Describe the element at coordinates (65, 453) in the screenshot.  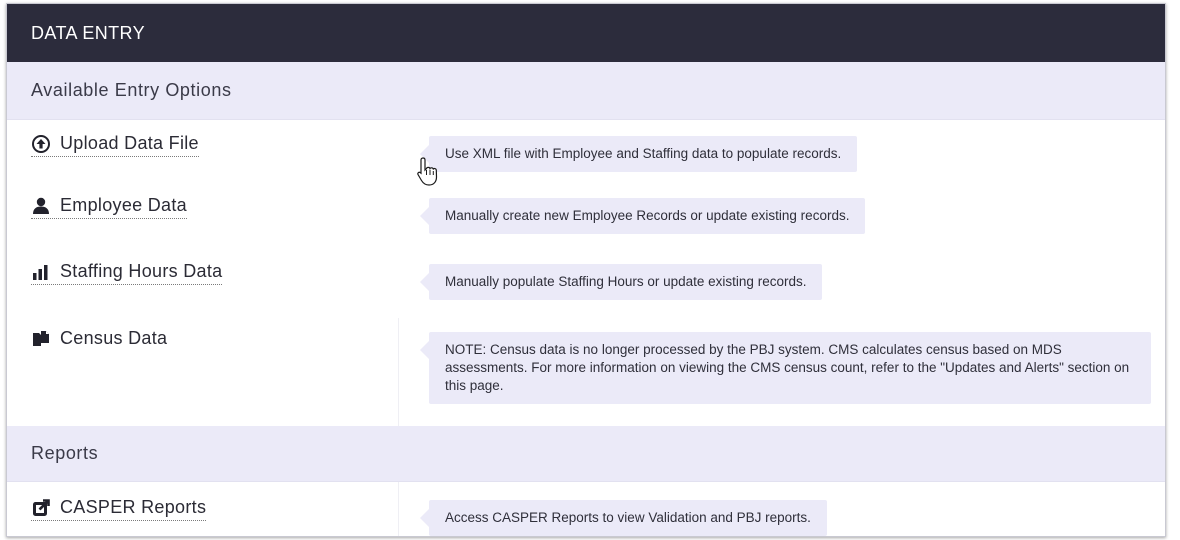
I see `section-heading-label: Reports` at that location.